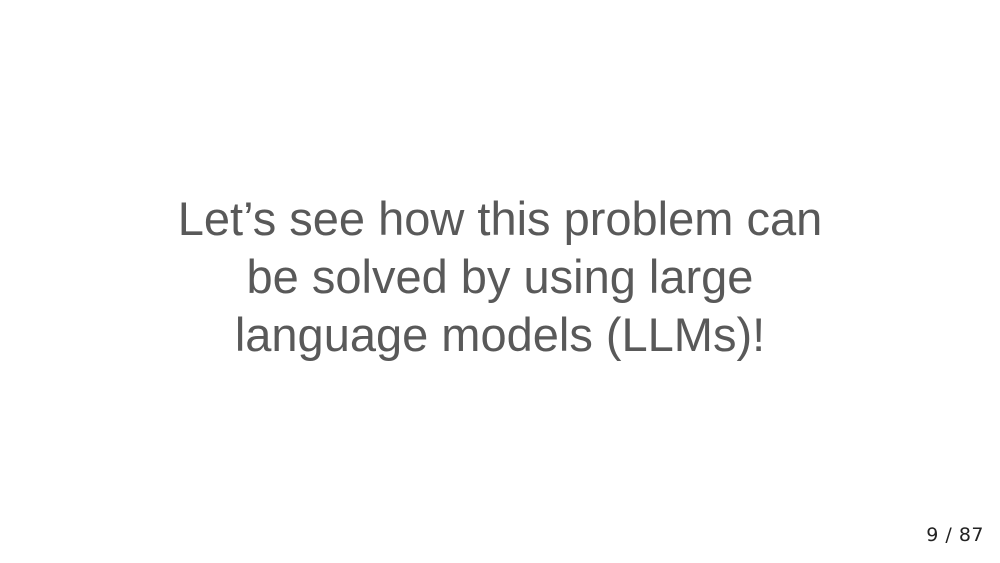  What do you see at coordinates (955, 535) in the screenshot?
I see `page-counter: 9 / 87` at bounding box center [955, 535].